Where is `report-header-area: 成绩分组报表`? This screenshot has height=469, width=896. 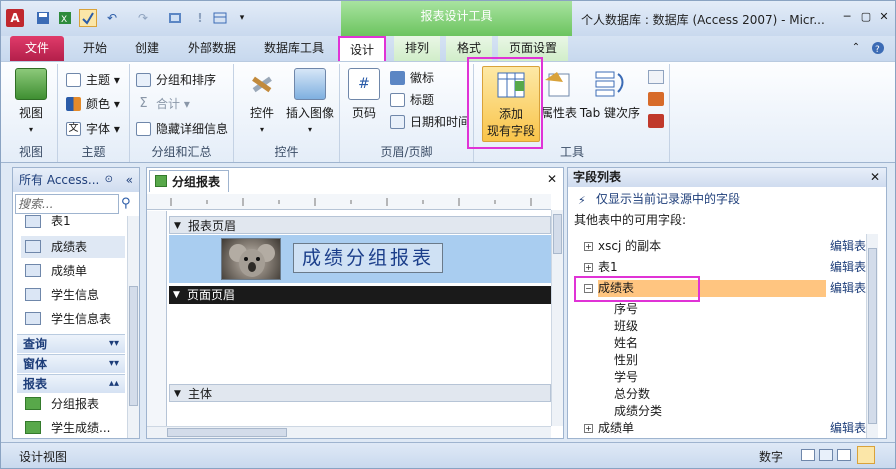
report-header-area: 成绩分组报表 is located at coordinates (360, 259).